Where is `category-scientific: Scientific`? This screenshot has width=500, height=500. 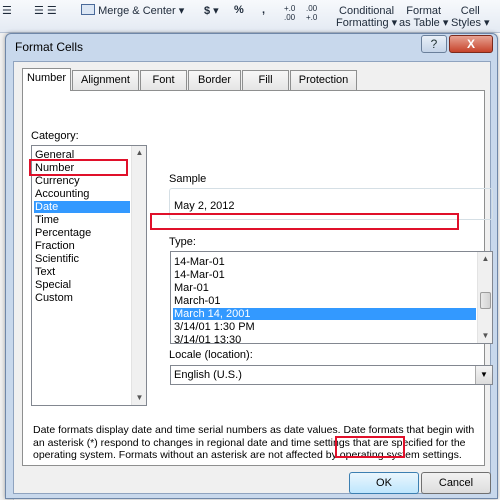 category-scientific: Scientific is located at coordinates (56, 259).